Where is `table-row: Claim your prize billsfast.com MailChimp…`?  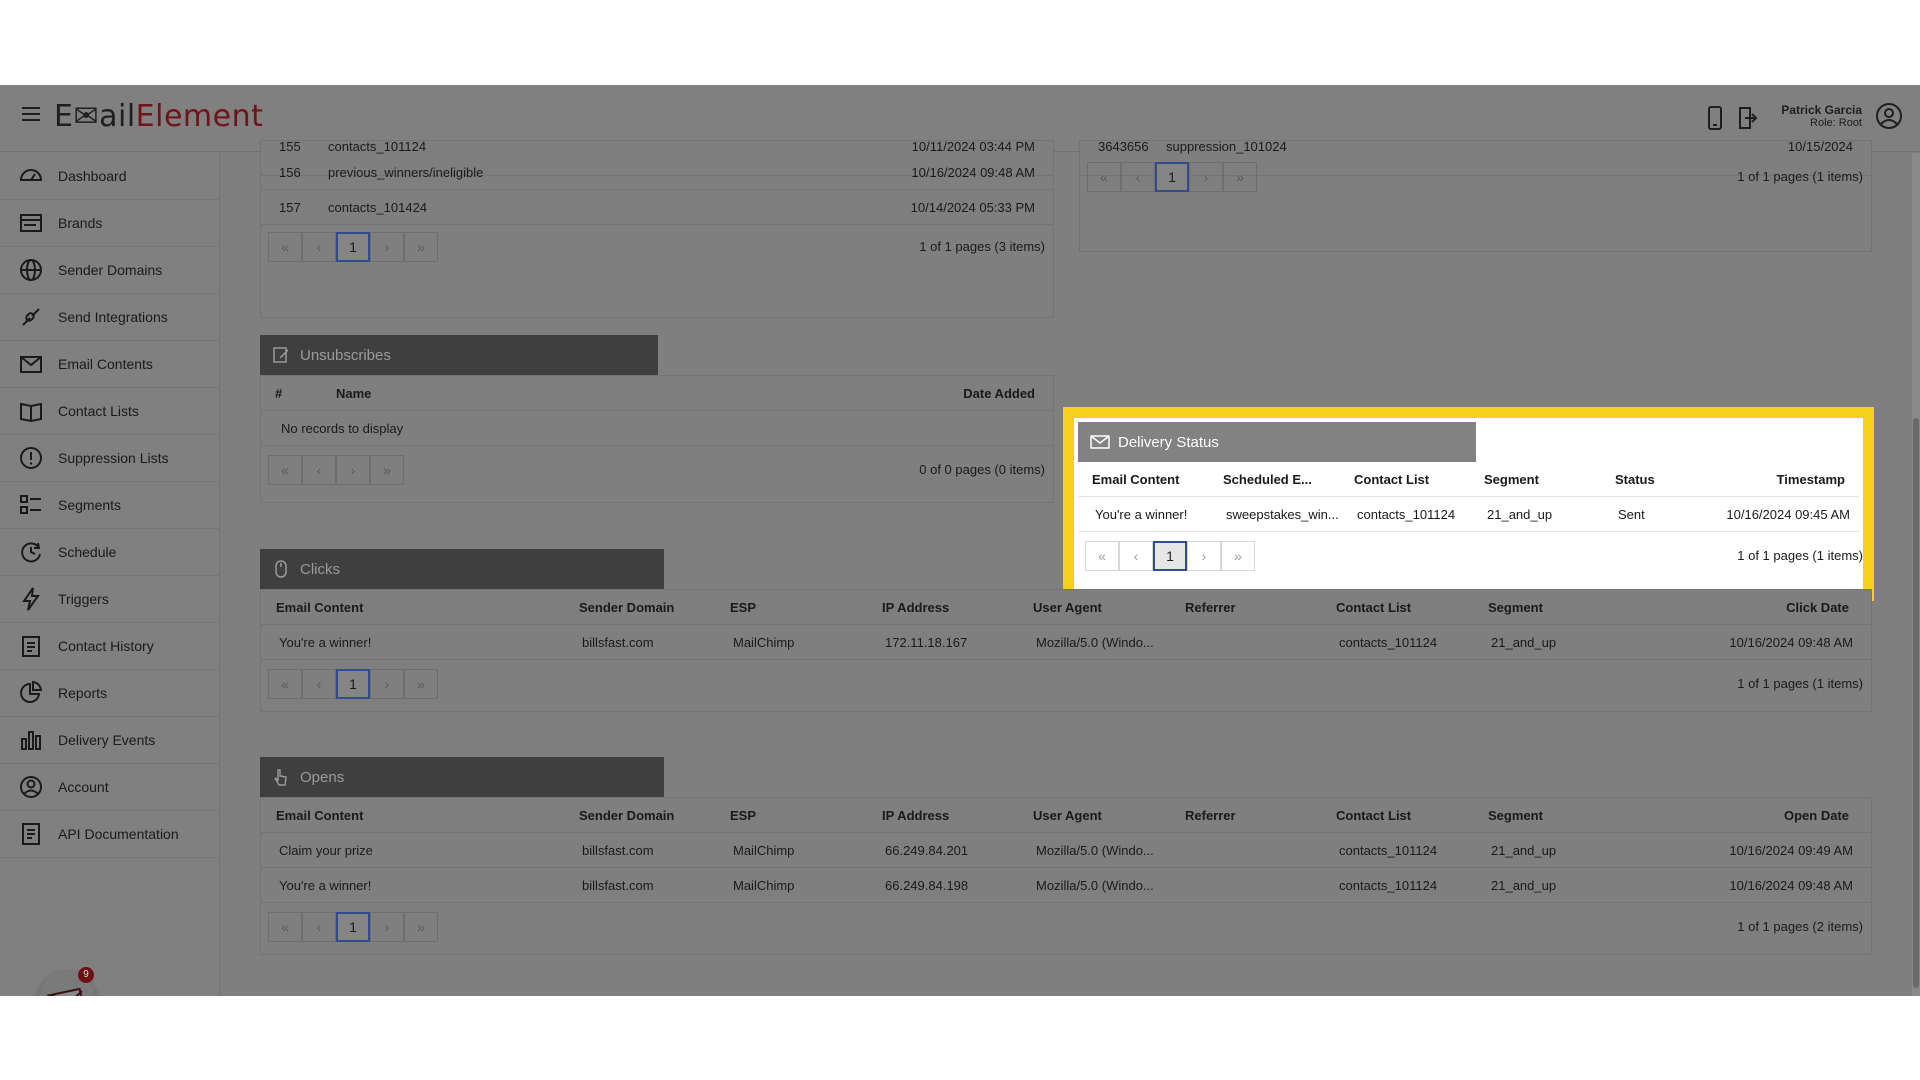 table-row: Claim your prize billsfast.com MailChimp… is located at coordinates (1066, 850).